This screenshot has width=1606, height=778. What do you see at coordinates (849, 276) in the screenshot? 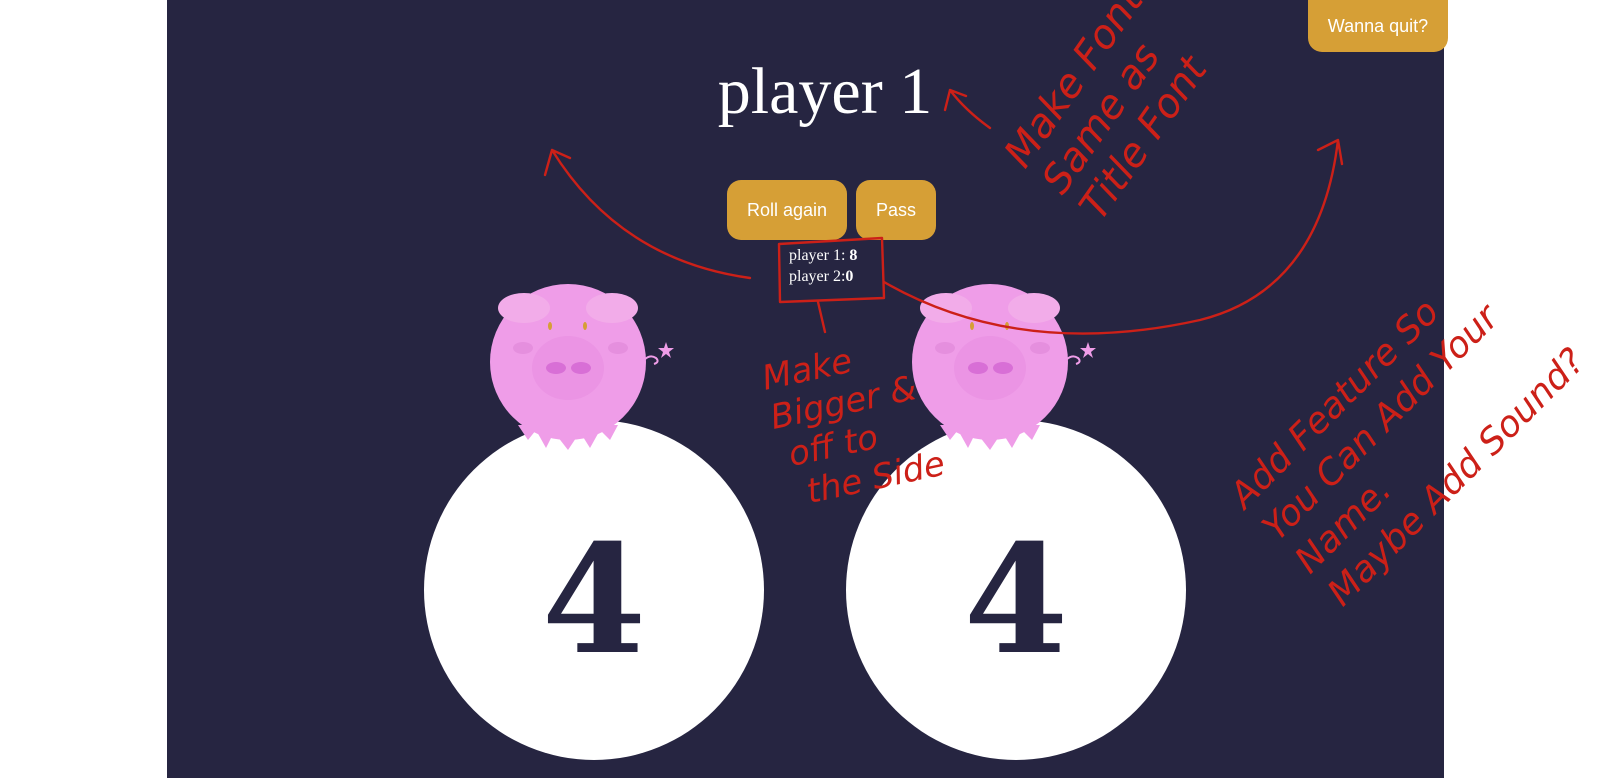
I see `player-2-score: 0` at bounding box center [849, 276].